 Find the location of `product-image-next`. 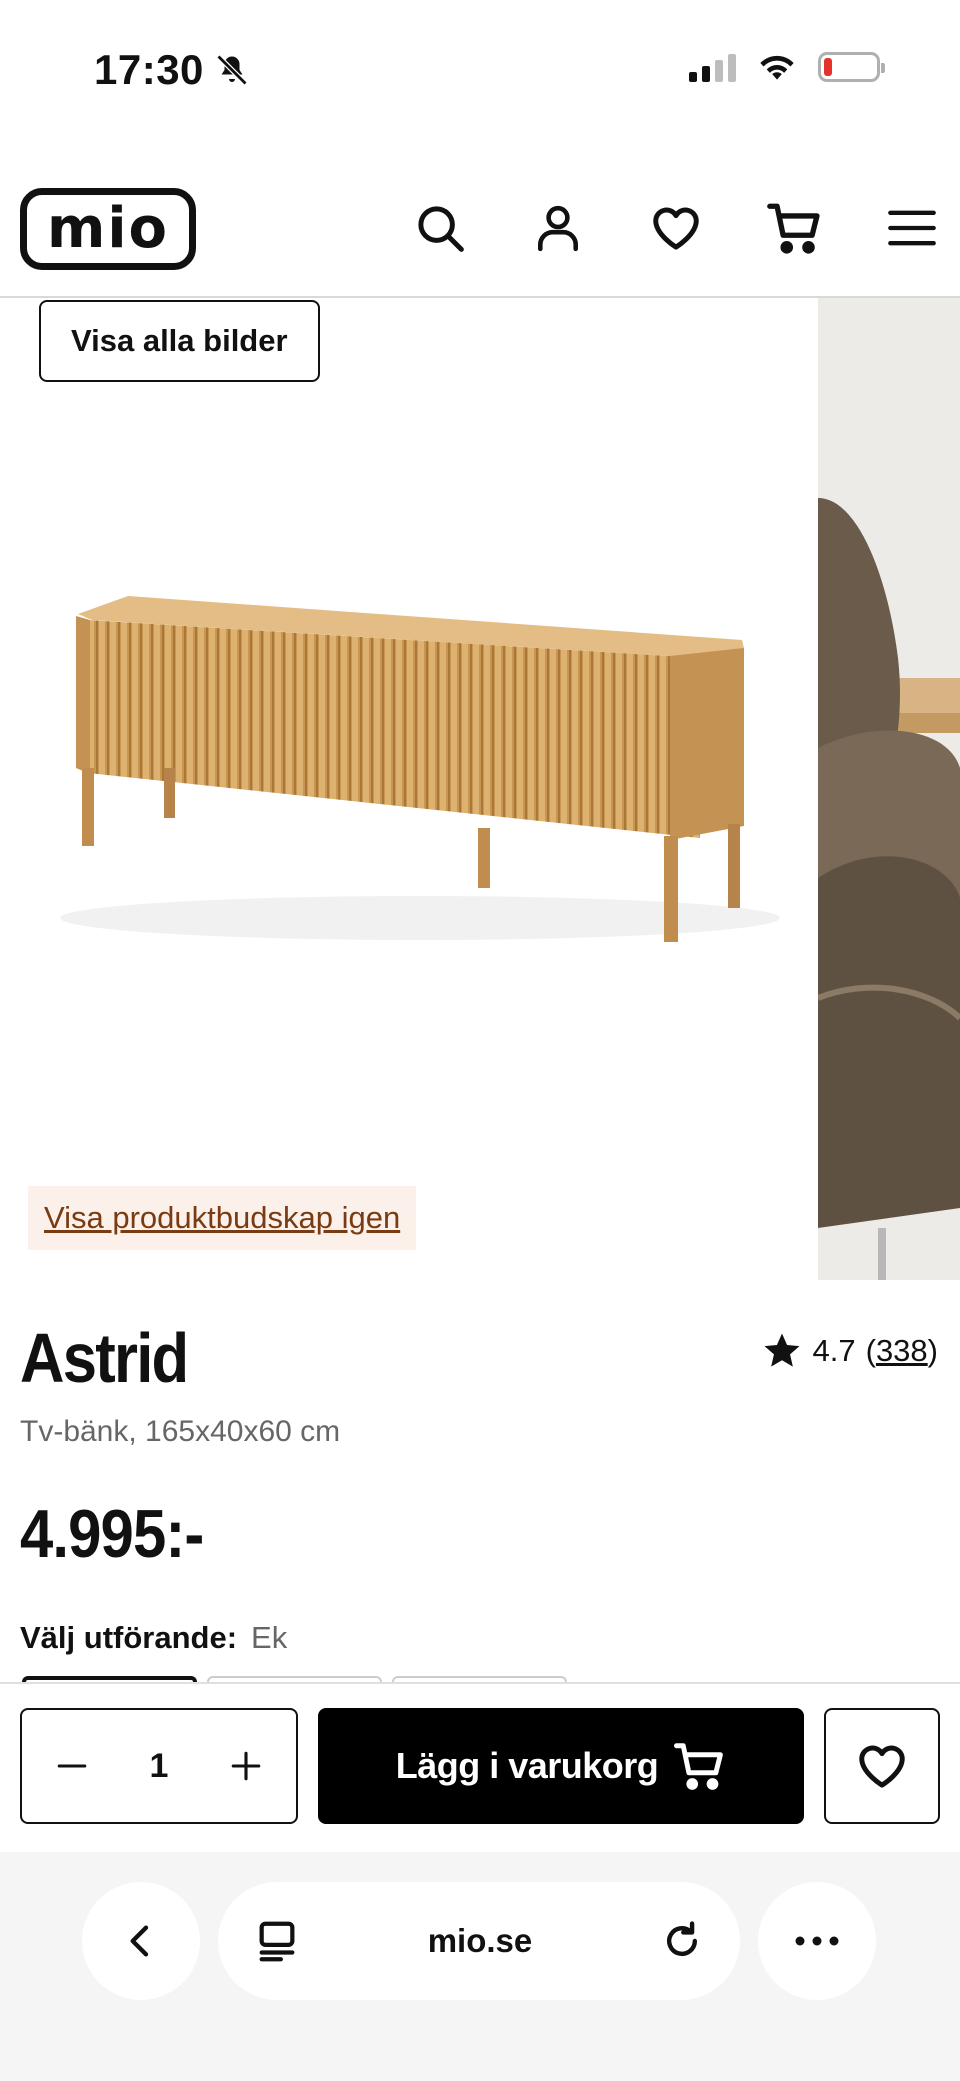

product-image-next is located at coordinates (889, 789).